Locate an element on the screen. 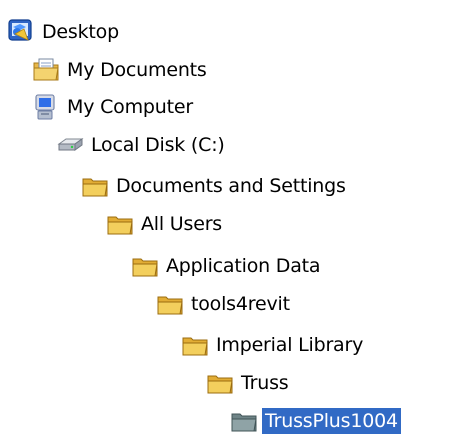 The width and height of the screenshot is (449, 441). tree-item-label: Local Disk (C:) is located at coordinates (158, 145).